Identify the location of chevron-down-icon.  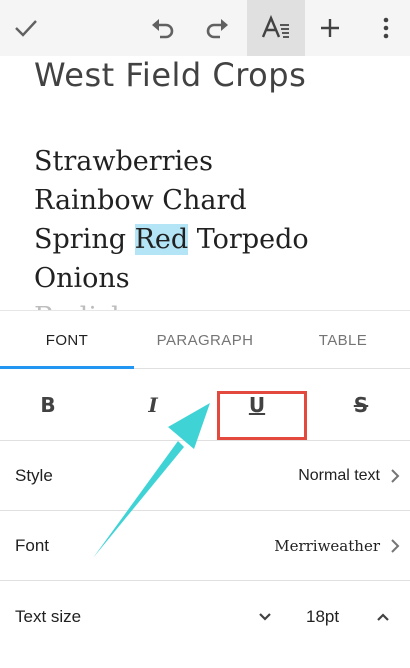
(265, 617).